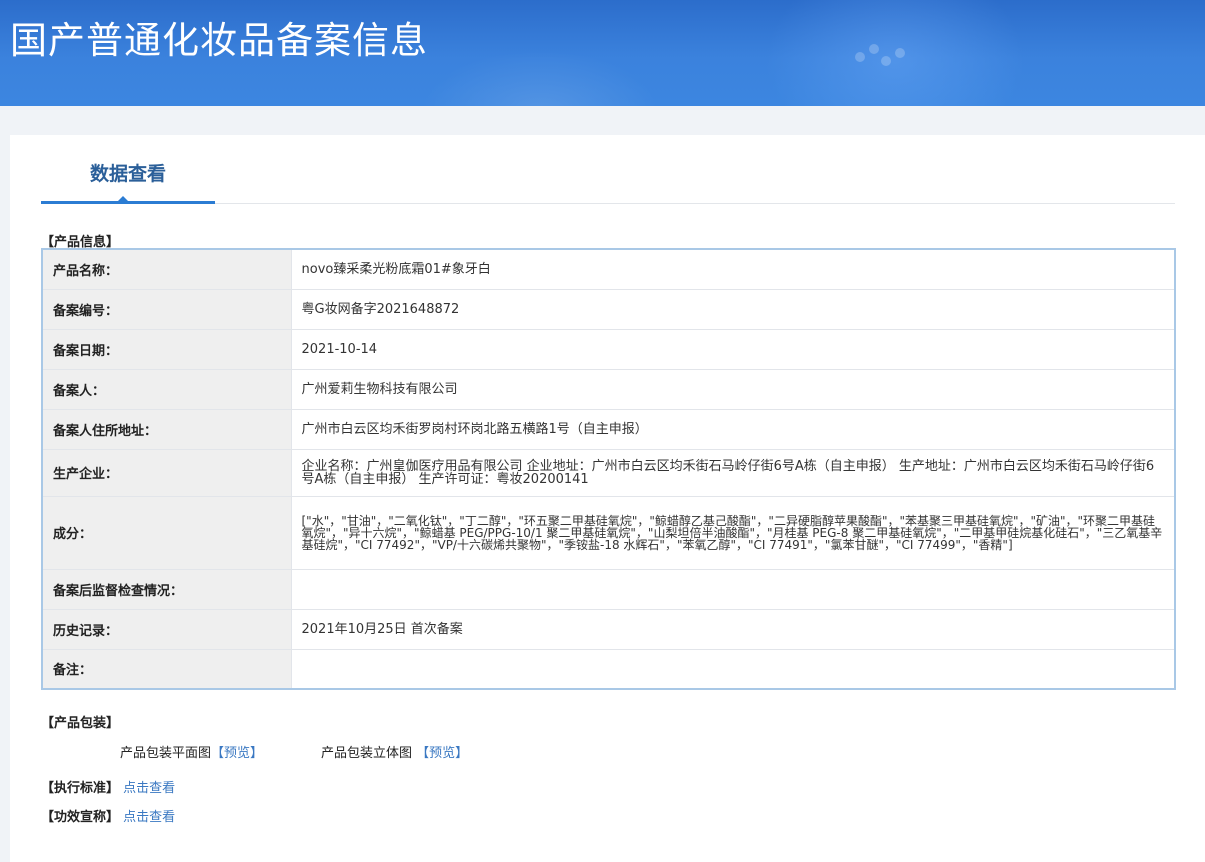 The width and height of the screenshot is (1205, 862). What do you see at coordinates (166, 349) in the screenshot?
I see `row-label: 备案日期：` at bounding box center [166, 349].